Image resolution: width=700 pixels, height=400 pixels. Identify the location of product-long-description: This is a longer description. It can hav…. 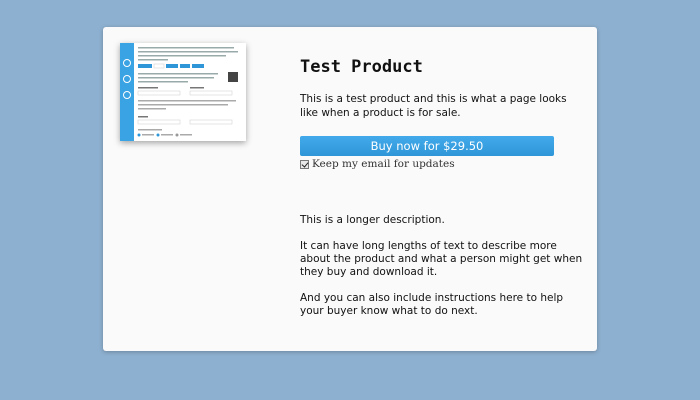
(442, 272).